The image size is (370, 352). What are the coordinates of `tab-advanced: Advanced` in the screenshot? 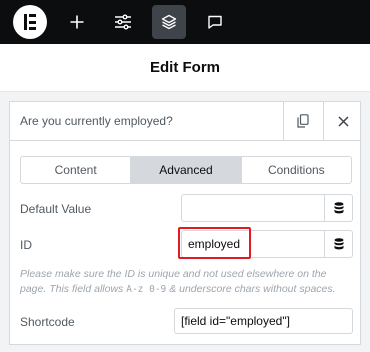 It's located at (185, 170).